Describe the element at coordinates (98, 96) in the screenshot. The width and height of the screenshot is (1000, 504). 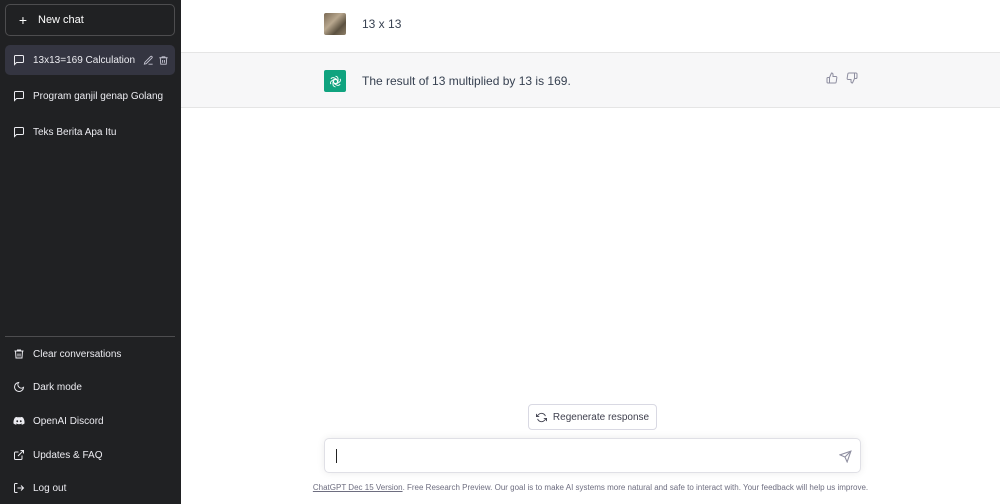
I see `conversation-label: Program ganjil genap Golang` at that location.